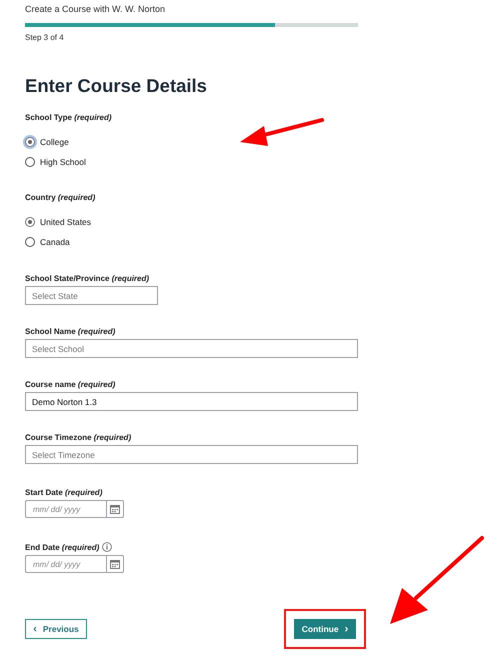 The image size is (499, 661). What do you see at coordinates (45, 37) in the screenshot?
I see `step-indicator: Step 3 of 4` at bounding box center [45, 37].